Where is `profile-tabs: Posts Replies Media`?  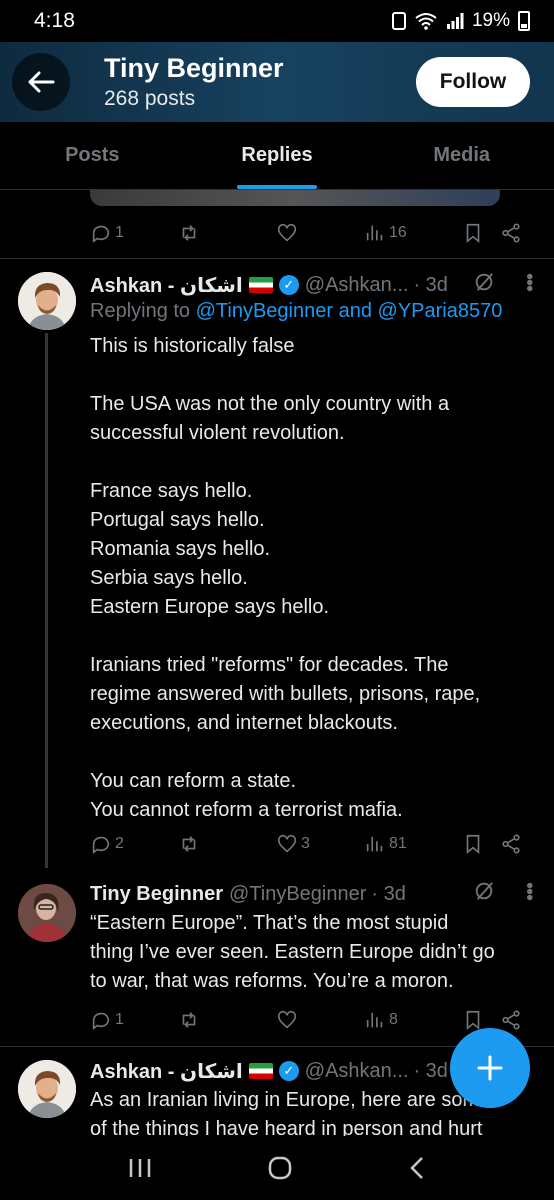
profile-tabs: Posts Replies Media is located at coordinates (277, 156).